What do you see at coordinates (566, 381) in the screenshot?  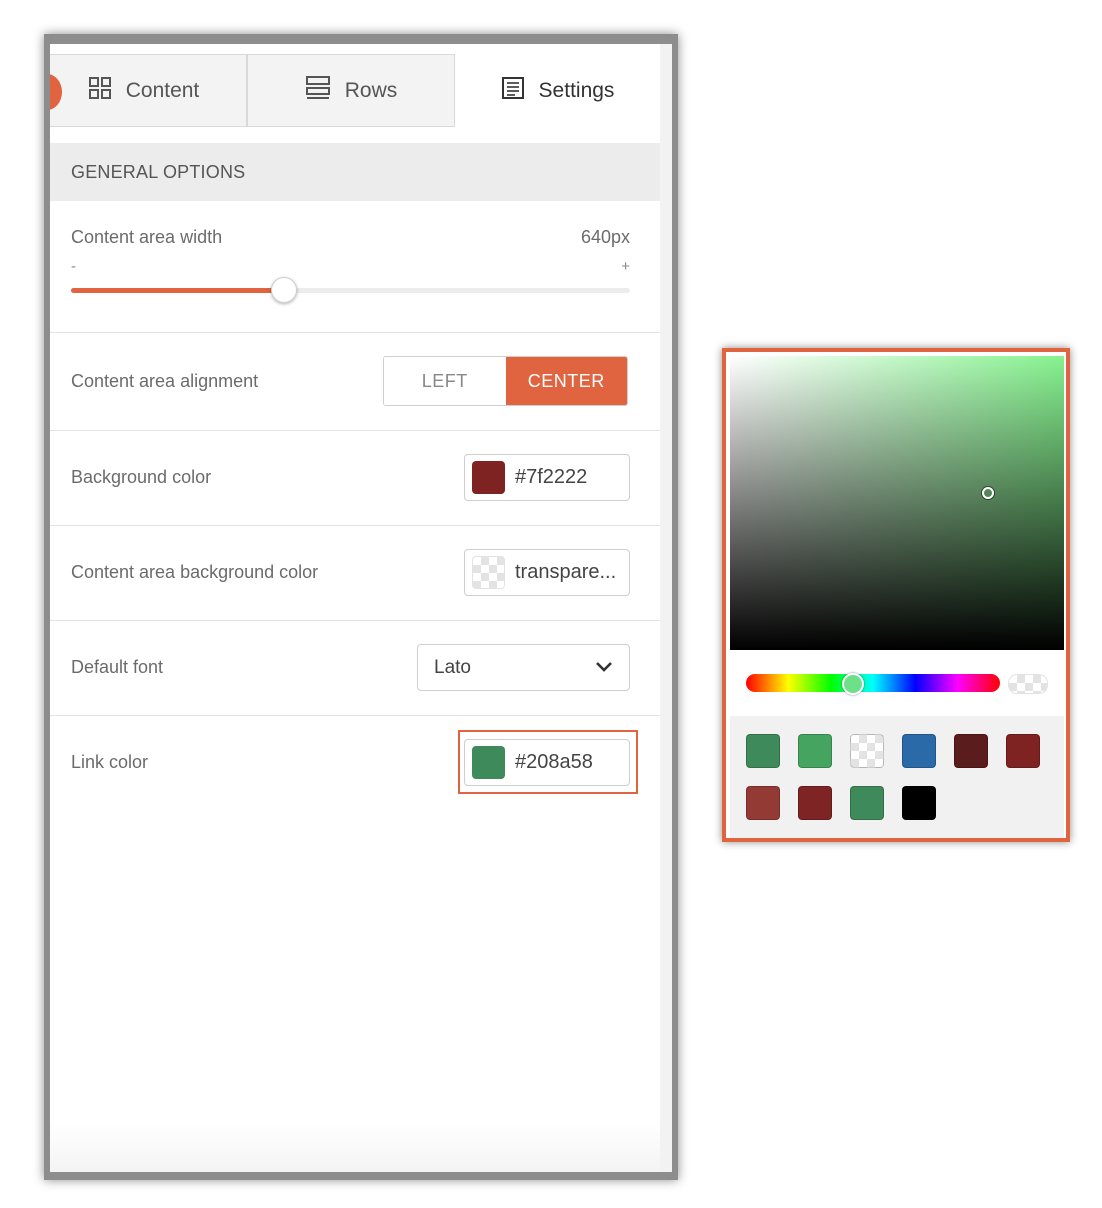 I see `align-center-button: CENTER` at bounding box center [566, 381].